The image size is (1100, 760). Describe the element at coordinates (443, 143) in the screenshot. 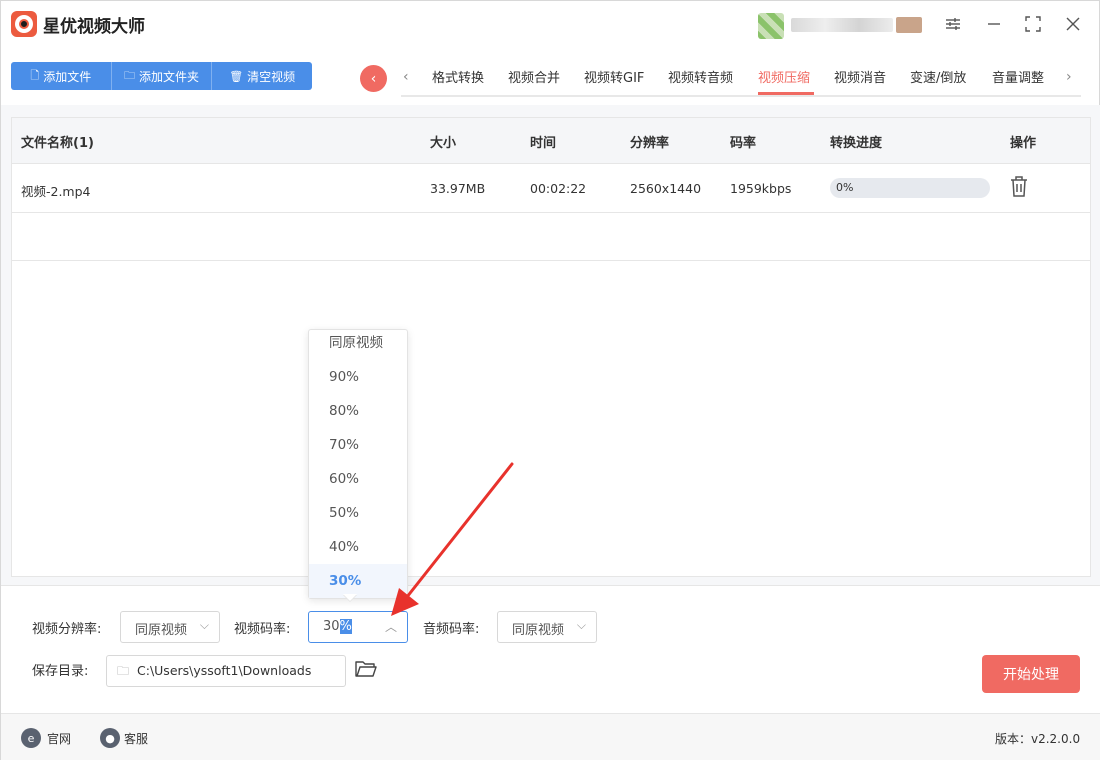

I see `header-size: 大小` at that location.